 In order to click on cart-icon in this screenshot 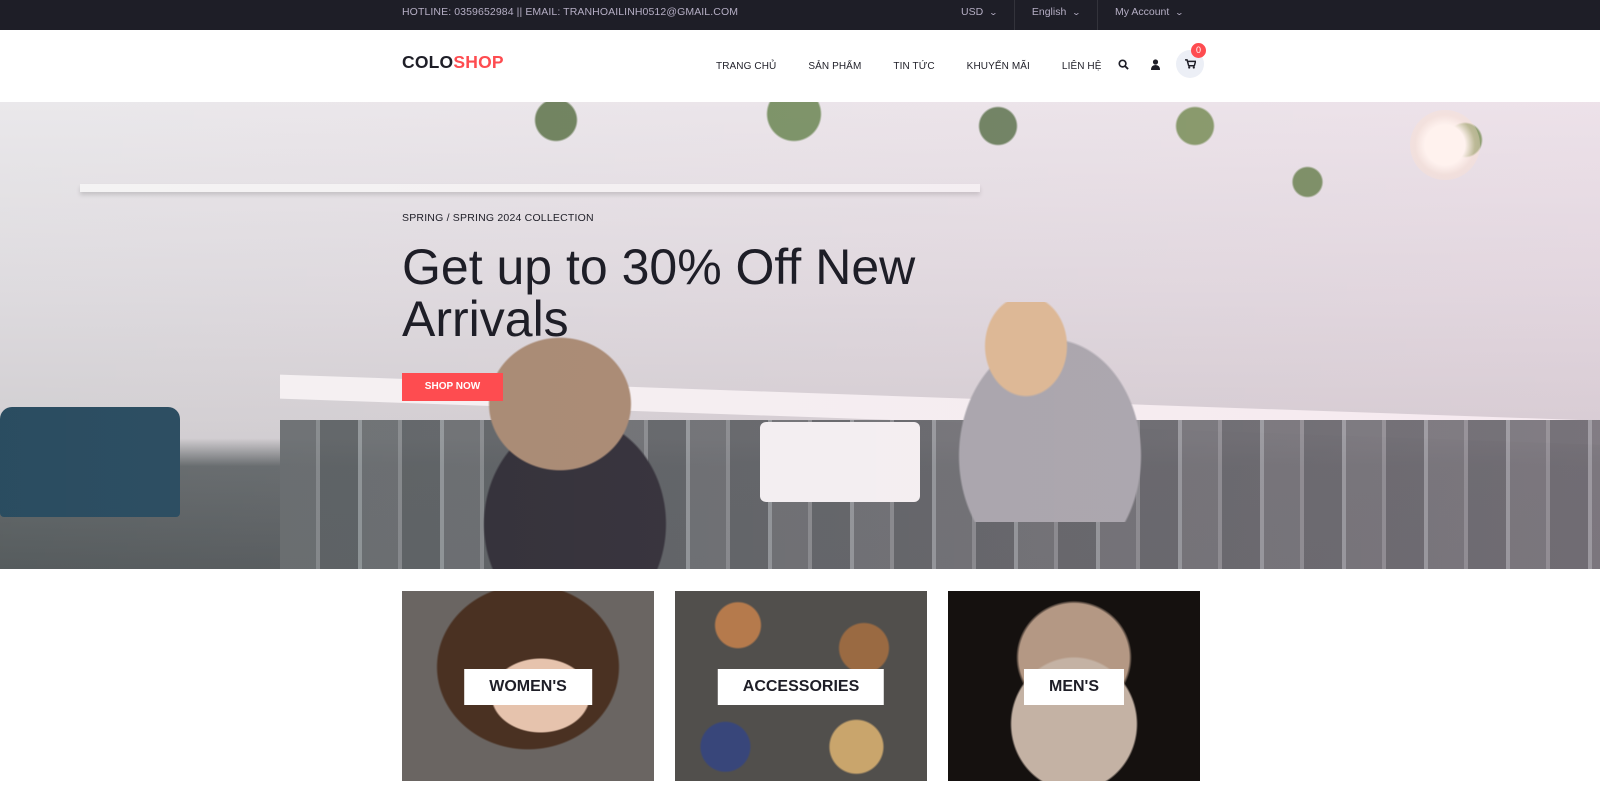, I will do `click(1190, 64)`.